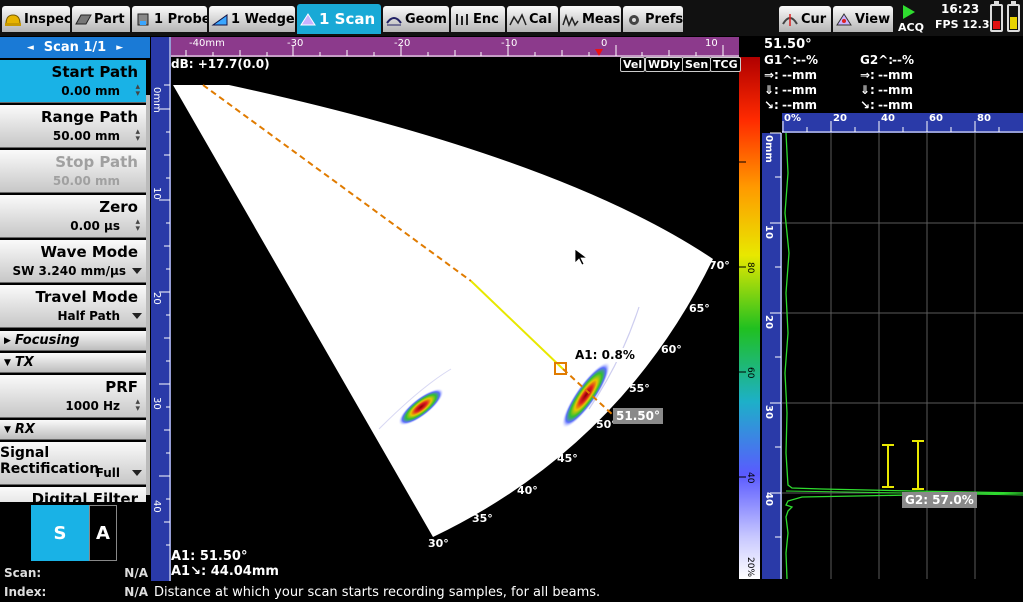 This screenshot has width=1023, height=602. I want to click on tab-preferences: Prefs, so click(653, 19).